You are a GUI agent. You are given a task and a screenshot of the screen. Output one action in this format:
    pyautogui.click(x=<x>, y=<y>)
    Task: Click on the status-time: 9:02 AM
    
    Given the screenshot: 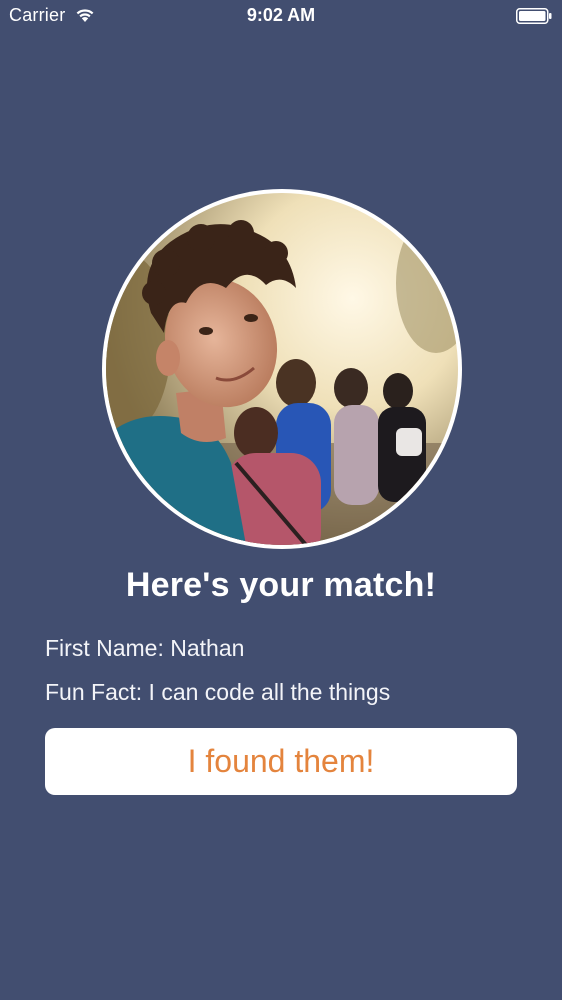 What is the action you would take?
    pyautogui.click(x=281, y=15)
    